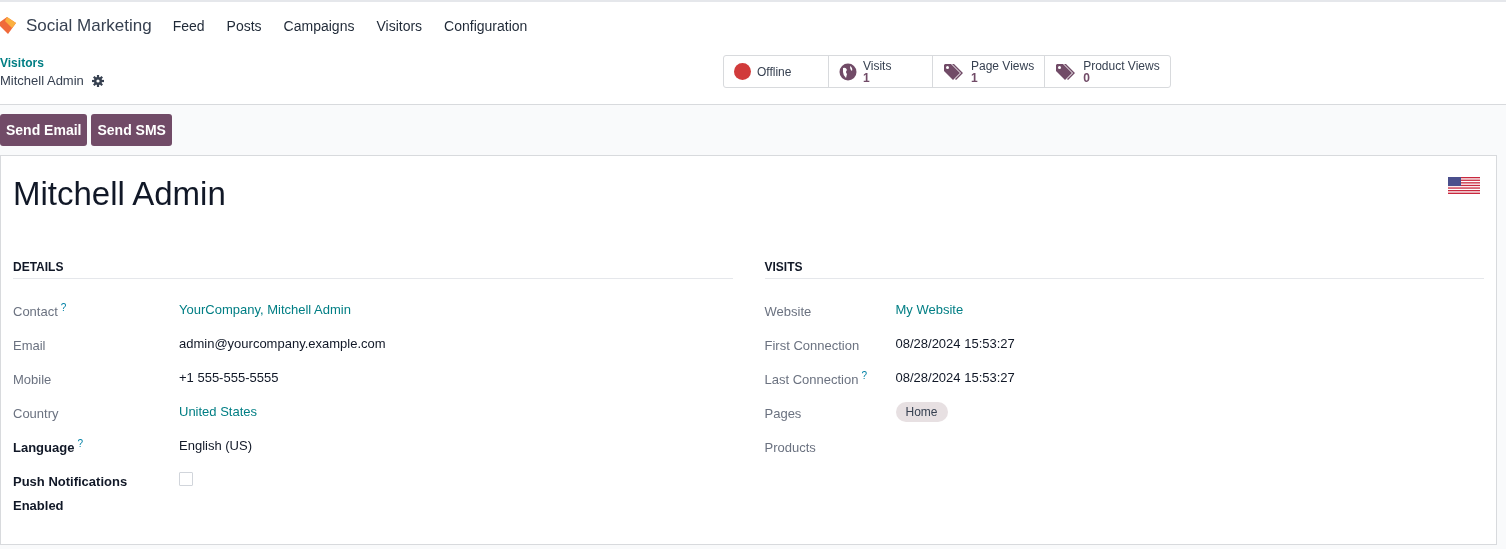  Describe the element at coordinates (880, 71) in the screenshot. I see `stat-button: Visits 1` at that location.